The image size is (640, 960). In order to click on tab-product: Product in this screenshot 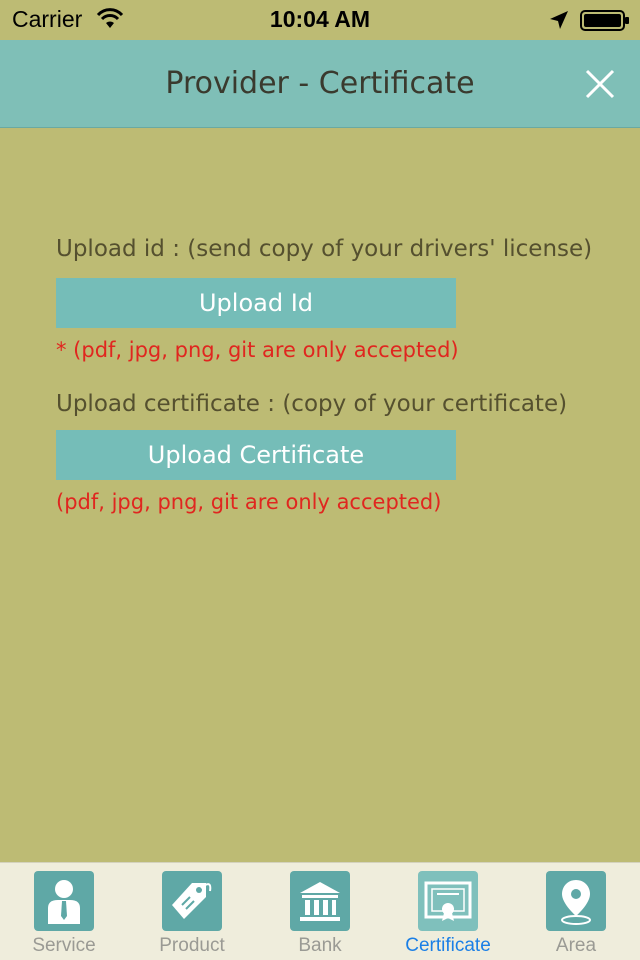, I will do `click(192, 911)`.